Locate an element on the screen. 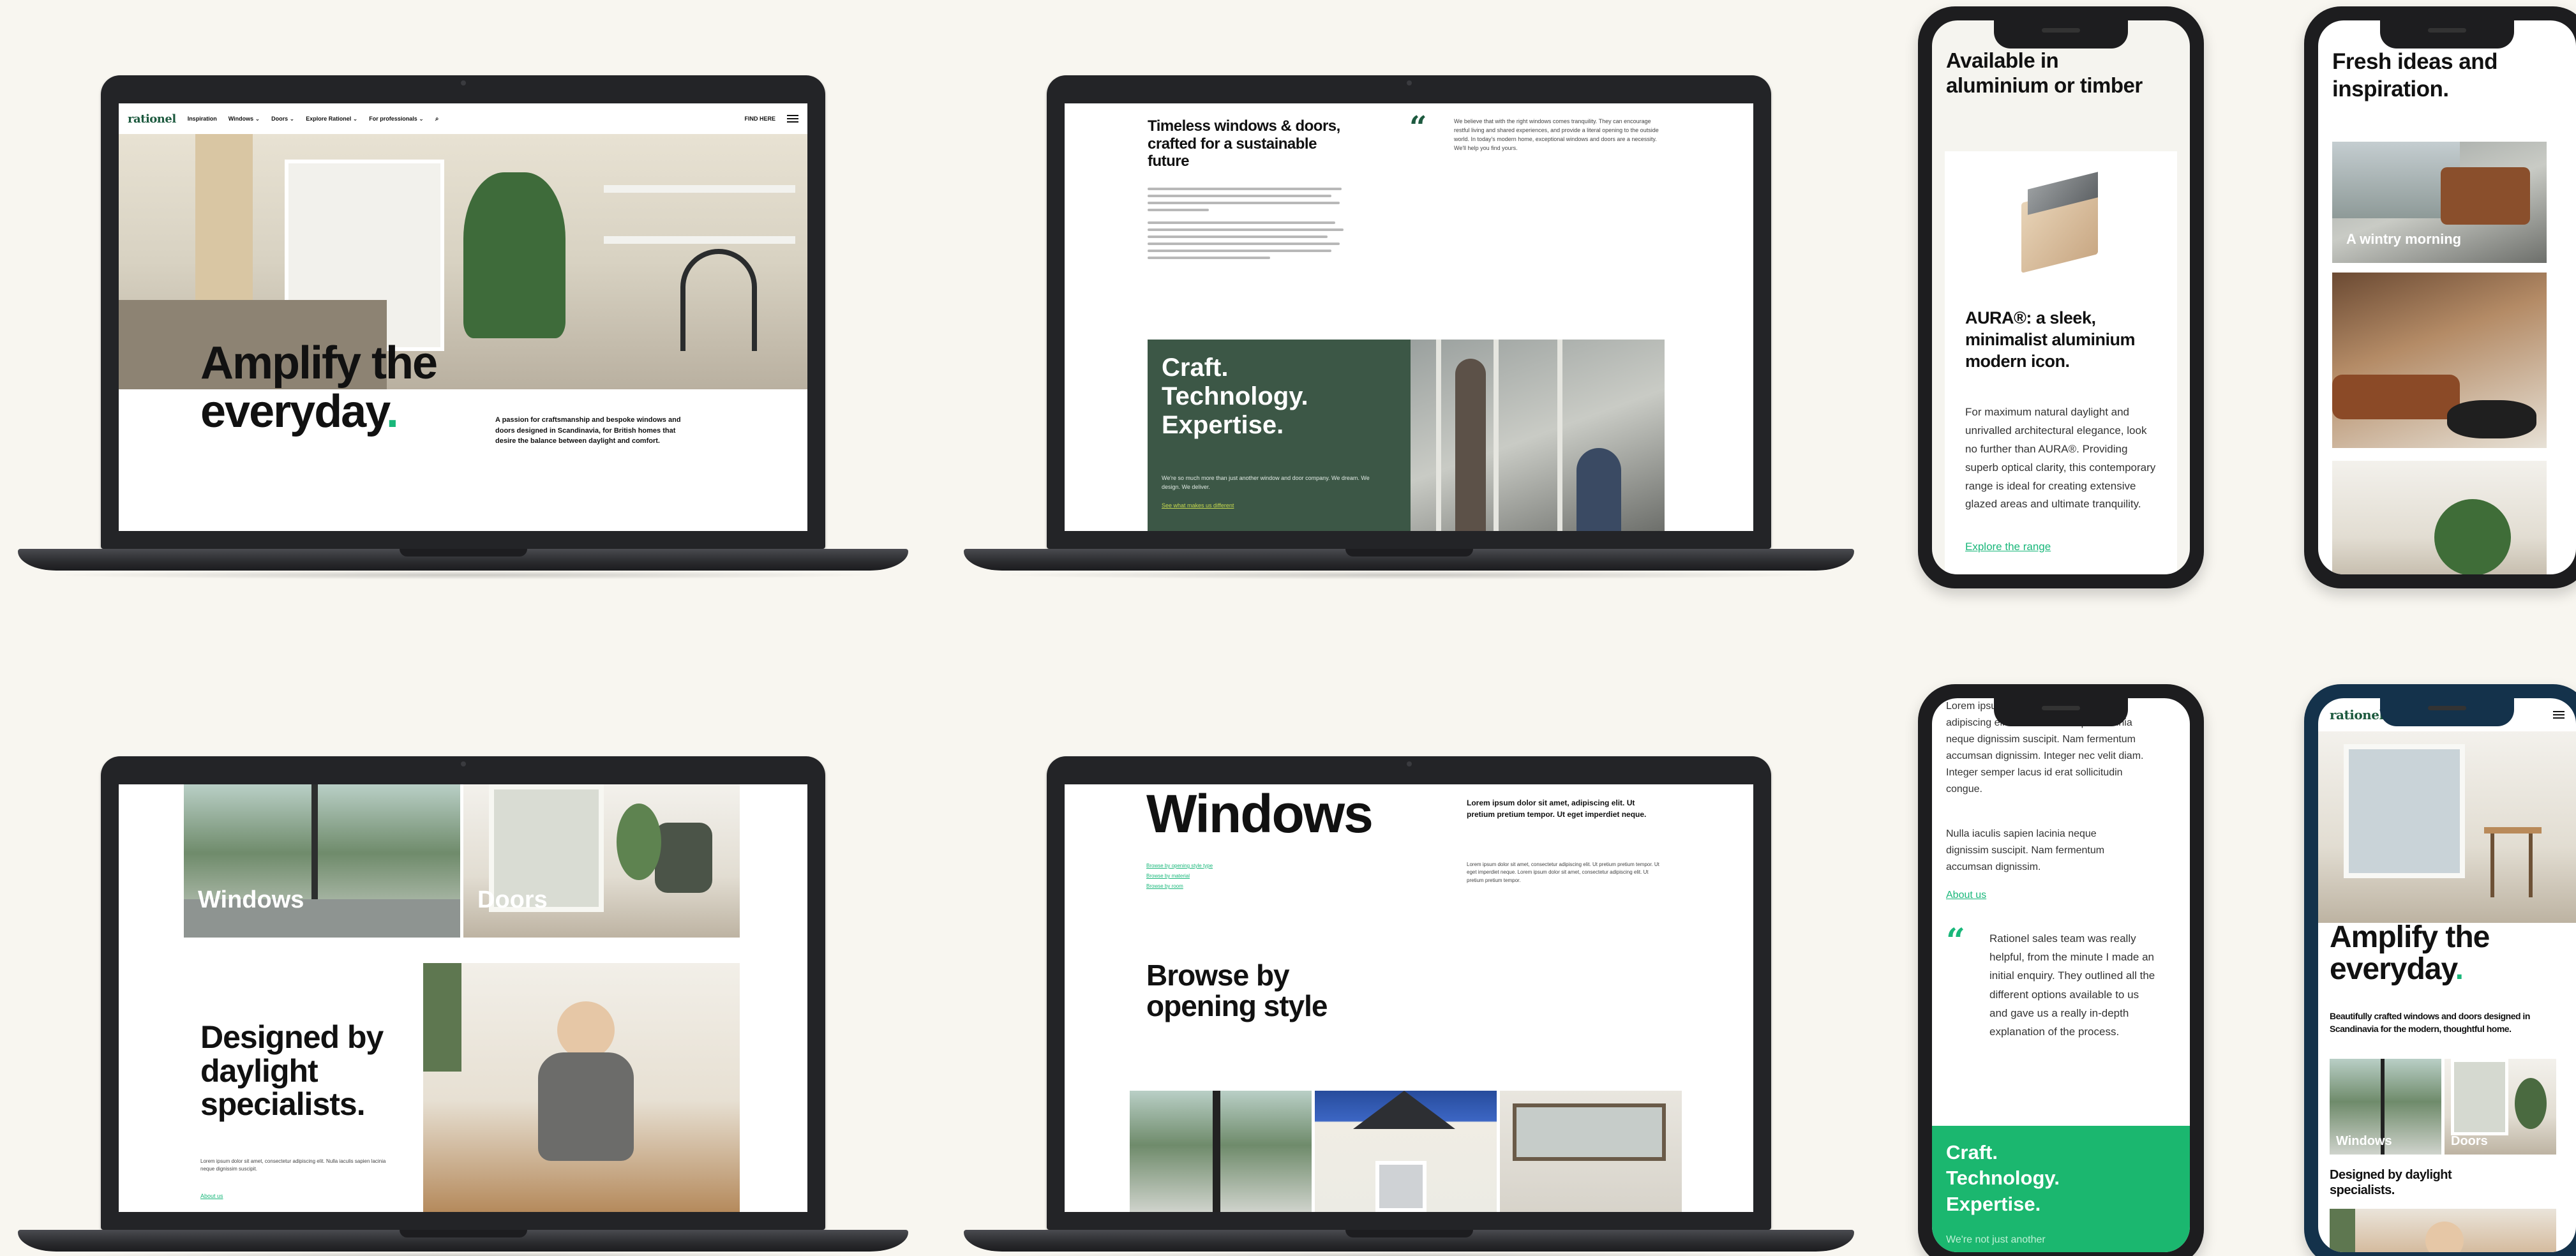  nav-item-professionals: For professionals ⌄ is located at coordinates (396, 120).